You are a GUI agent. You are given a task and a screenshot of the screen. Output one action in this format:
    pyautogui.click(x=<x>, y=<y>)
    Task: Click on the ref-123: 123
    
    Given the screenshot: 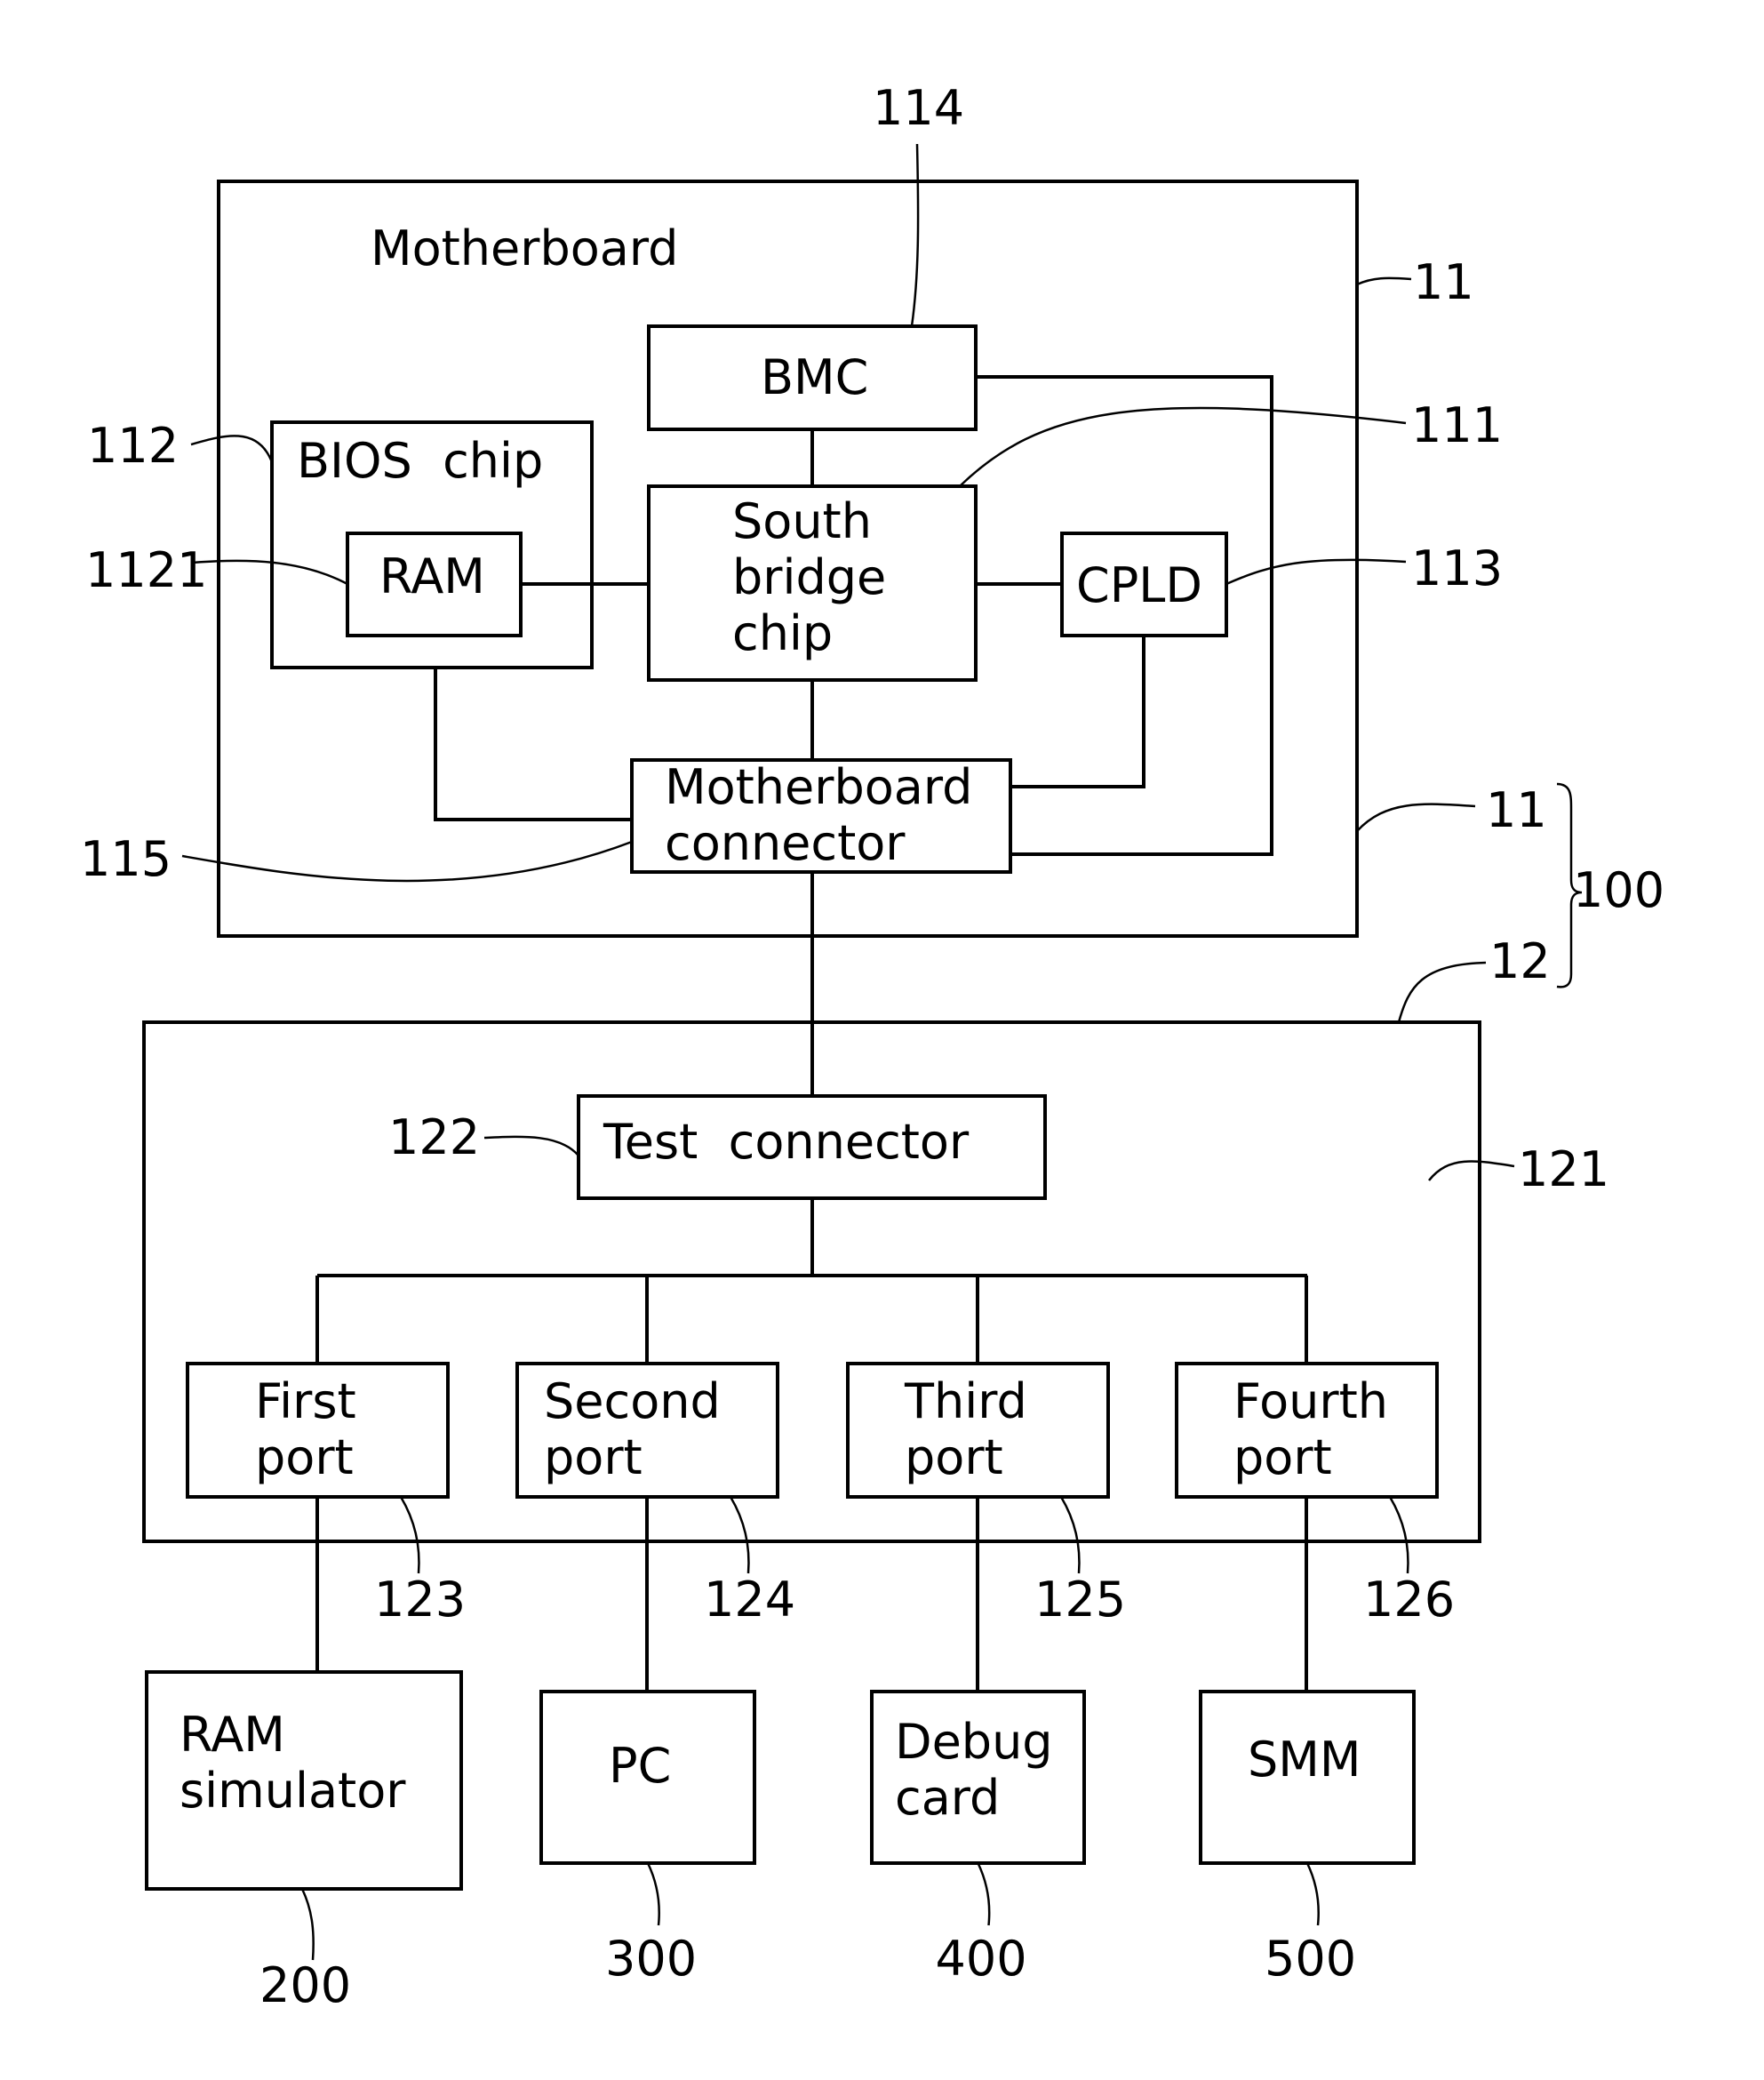 What is the action you would take?
    pyautogui.click(x=420, y=1600)
    